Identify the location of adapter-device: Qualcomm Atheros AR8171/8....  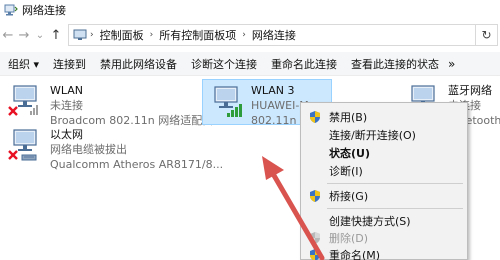
(137, 164).